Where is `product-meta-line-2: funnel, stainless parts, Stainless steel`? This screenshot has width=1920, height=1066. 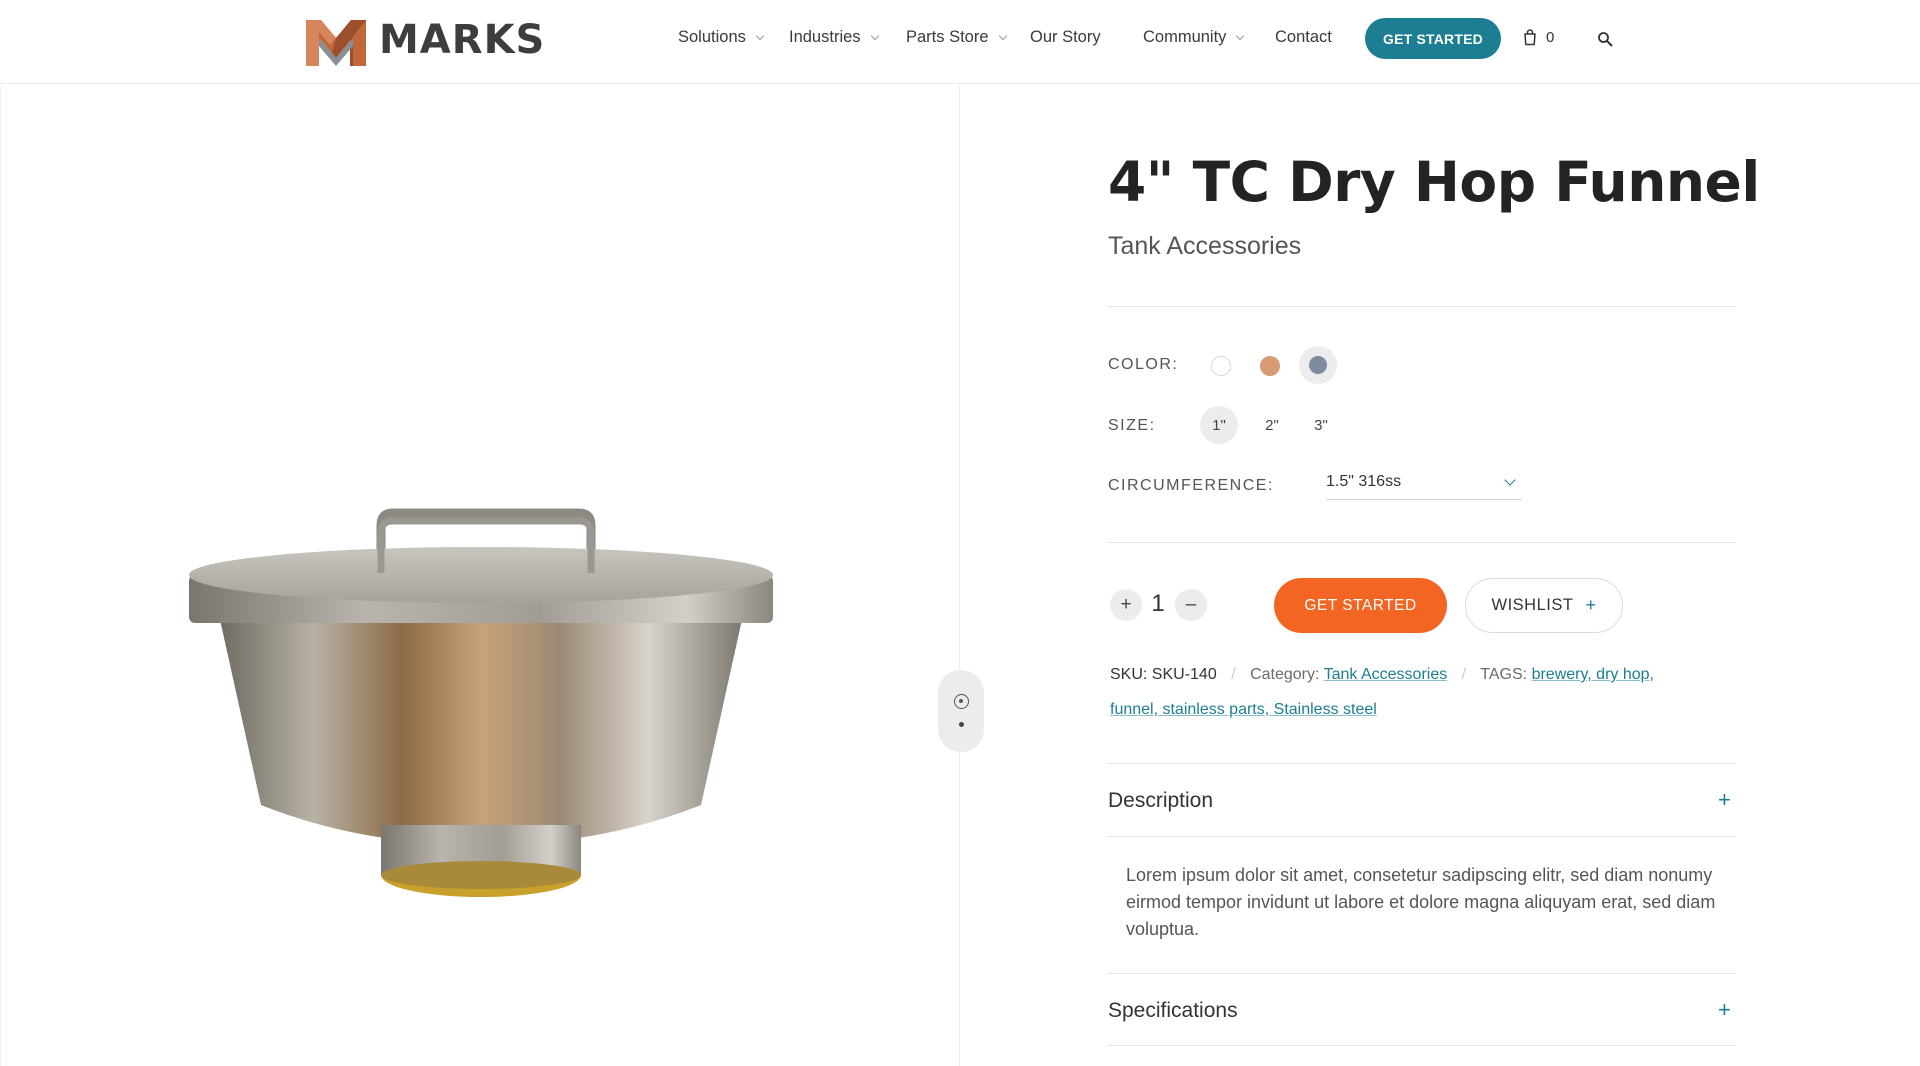 product-meta-line-2: funnel, stainless parts, Stainless steel is located at coordinates (1243, 710).